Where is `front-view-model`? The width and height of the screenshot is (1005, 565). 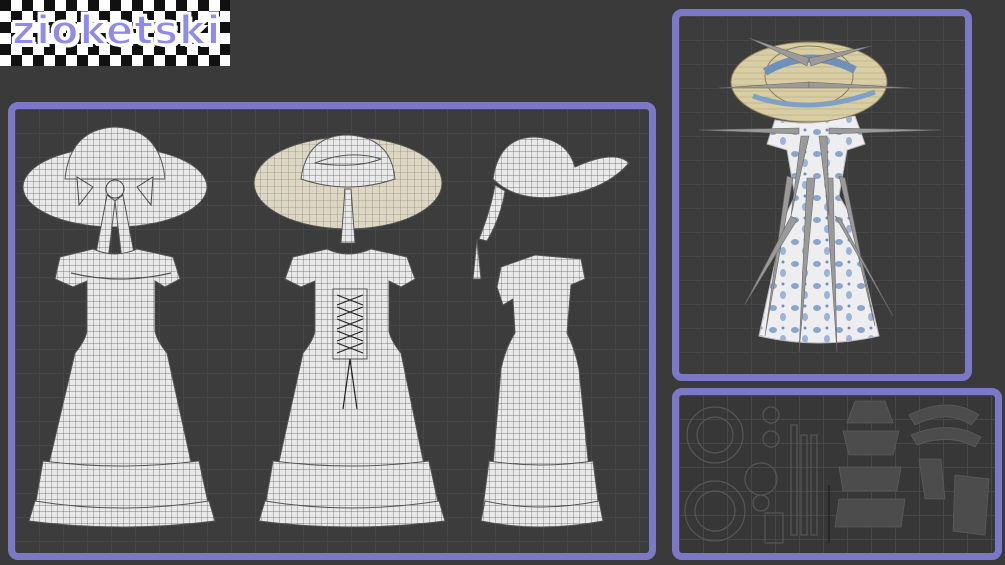
front-view-model is located at coordinates (119, 327).